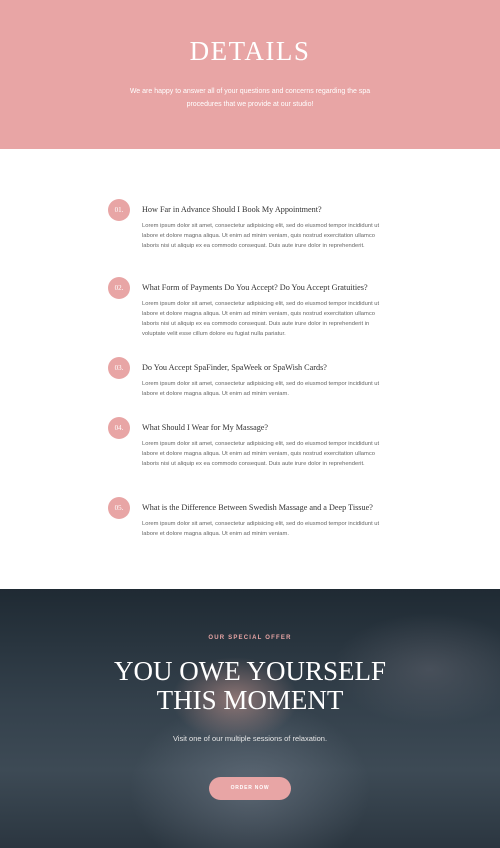  Describe the element at coordinates (250, 700) in the screenshot. I see `offer-title-line-2: THIS MOMENT` at that location.